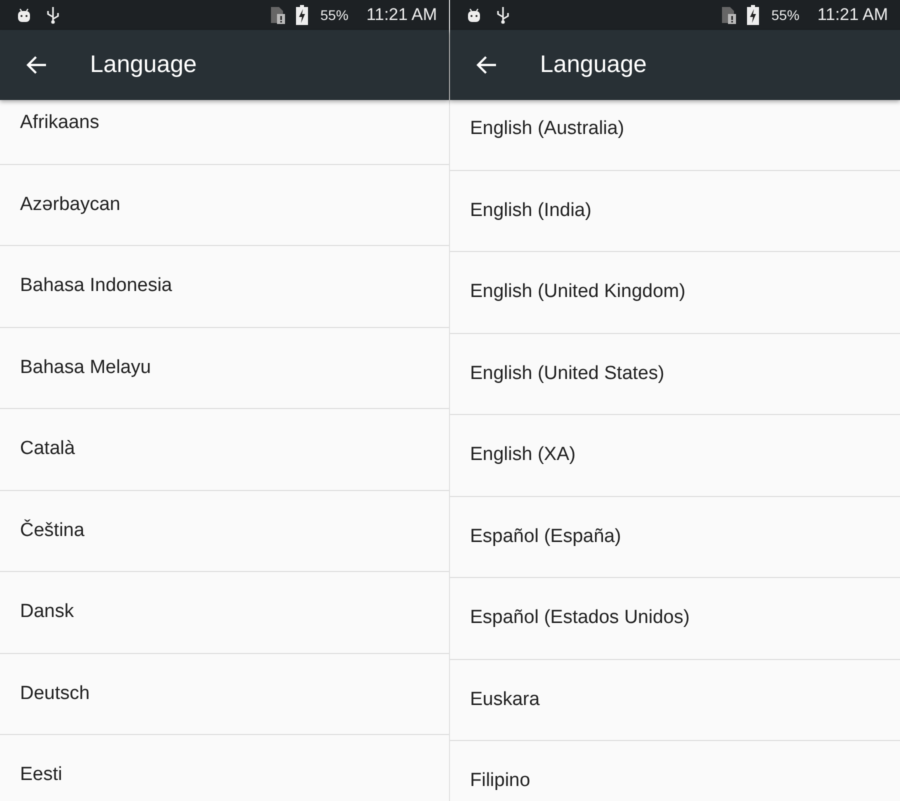 The image size is (900, 801). I want to click on language-item: English (United Kingdom), so click(675, 293).